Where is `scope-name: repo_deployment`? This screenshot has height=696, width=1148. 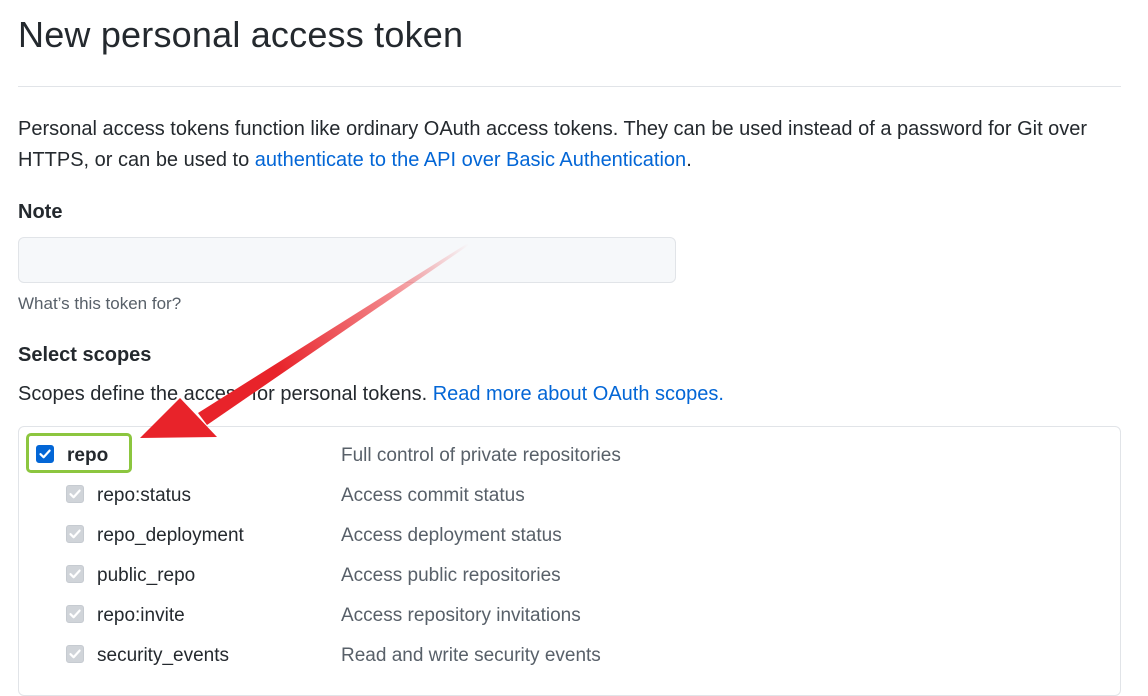
scope-name: repo_deployment is located at coordinates (170, 535).